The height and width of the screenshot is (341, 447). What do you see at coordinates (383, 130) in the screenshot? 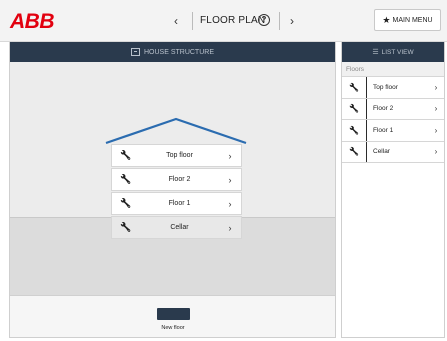
I see `list-item-label: Floor 1` at bounding box center [383, 130].